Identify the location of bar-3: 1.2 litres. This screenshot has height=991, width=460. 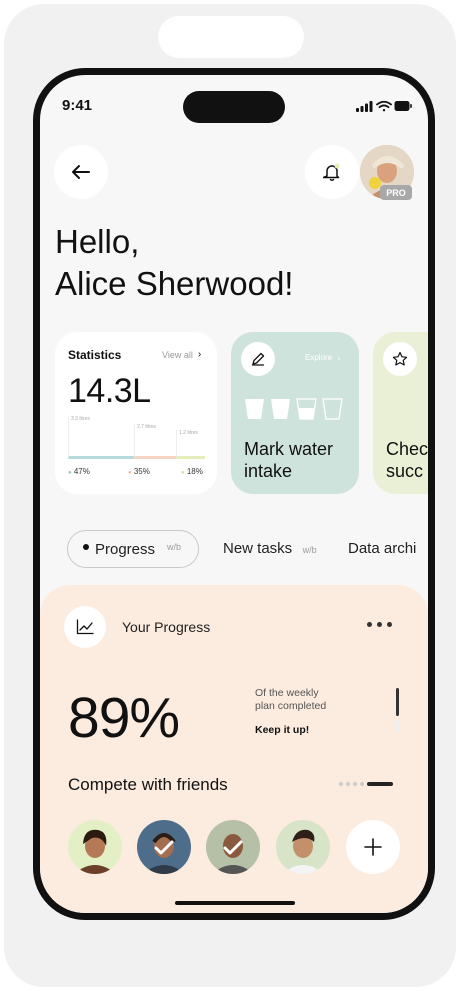
(190, 444).